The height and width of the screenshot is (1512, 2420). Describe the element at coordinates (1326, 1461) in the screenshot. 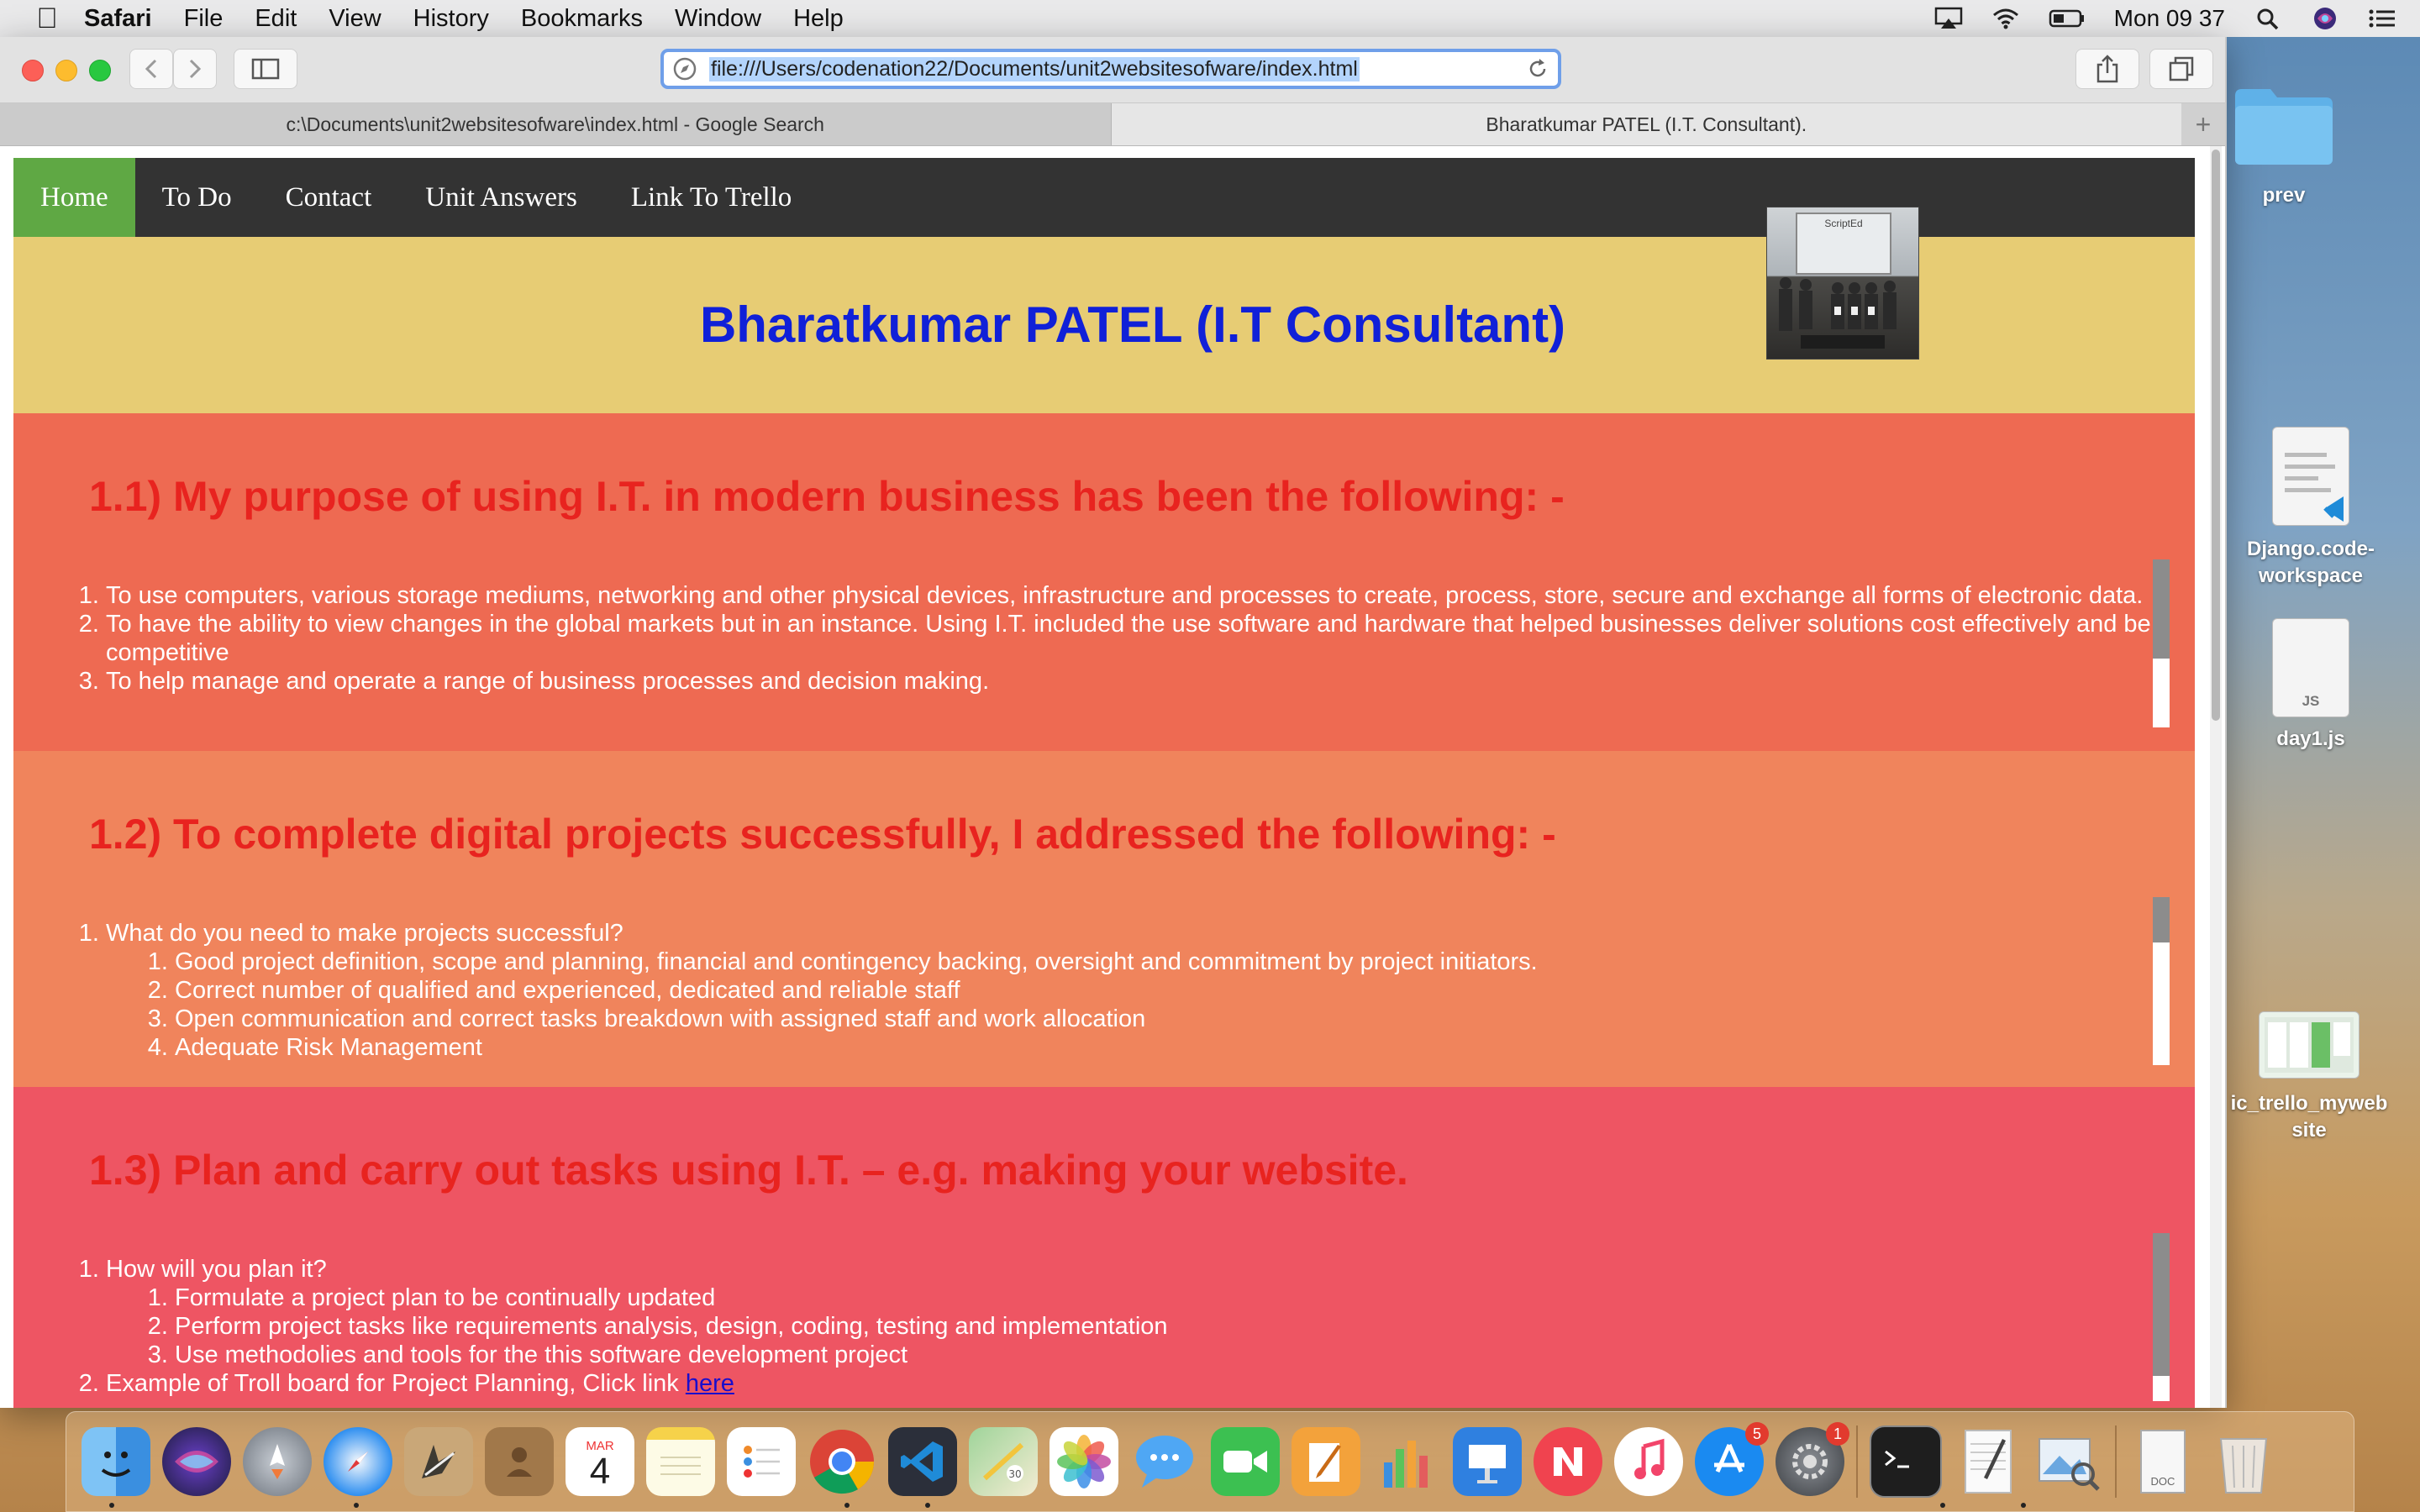

I see `pages-icon` at that location.